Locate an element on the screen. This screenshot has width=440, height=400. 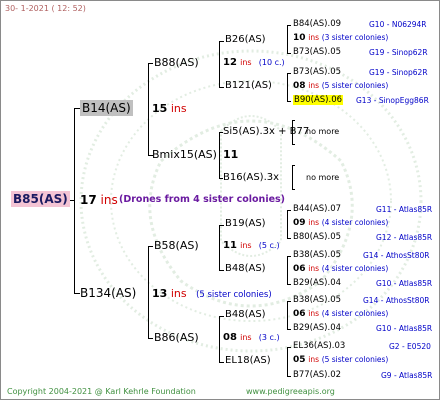
ancestor-code: G2 - E0520 is located at coordinates (410, 346).